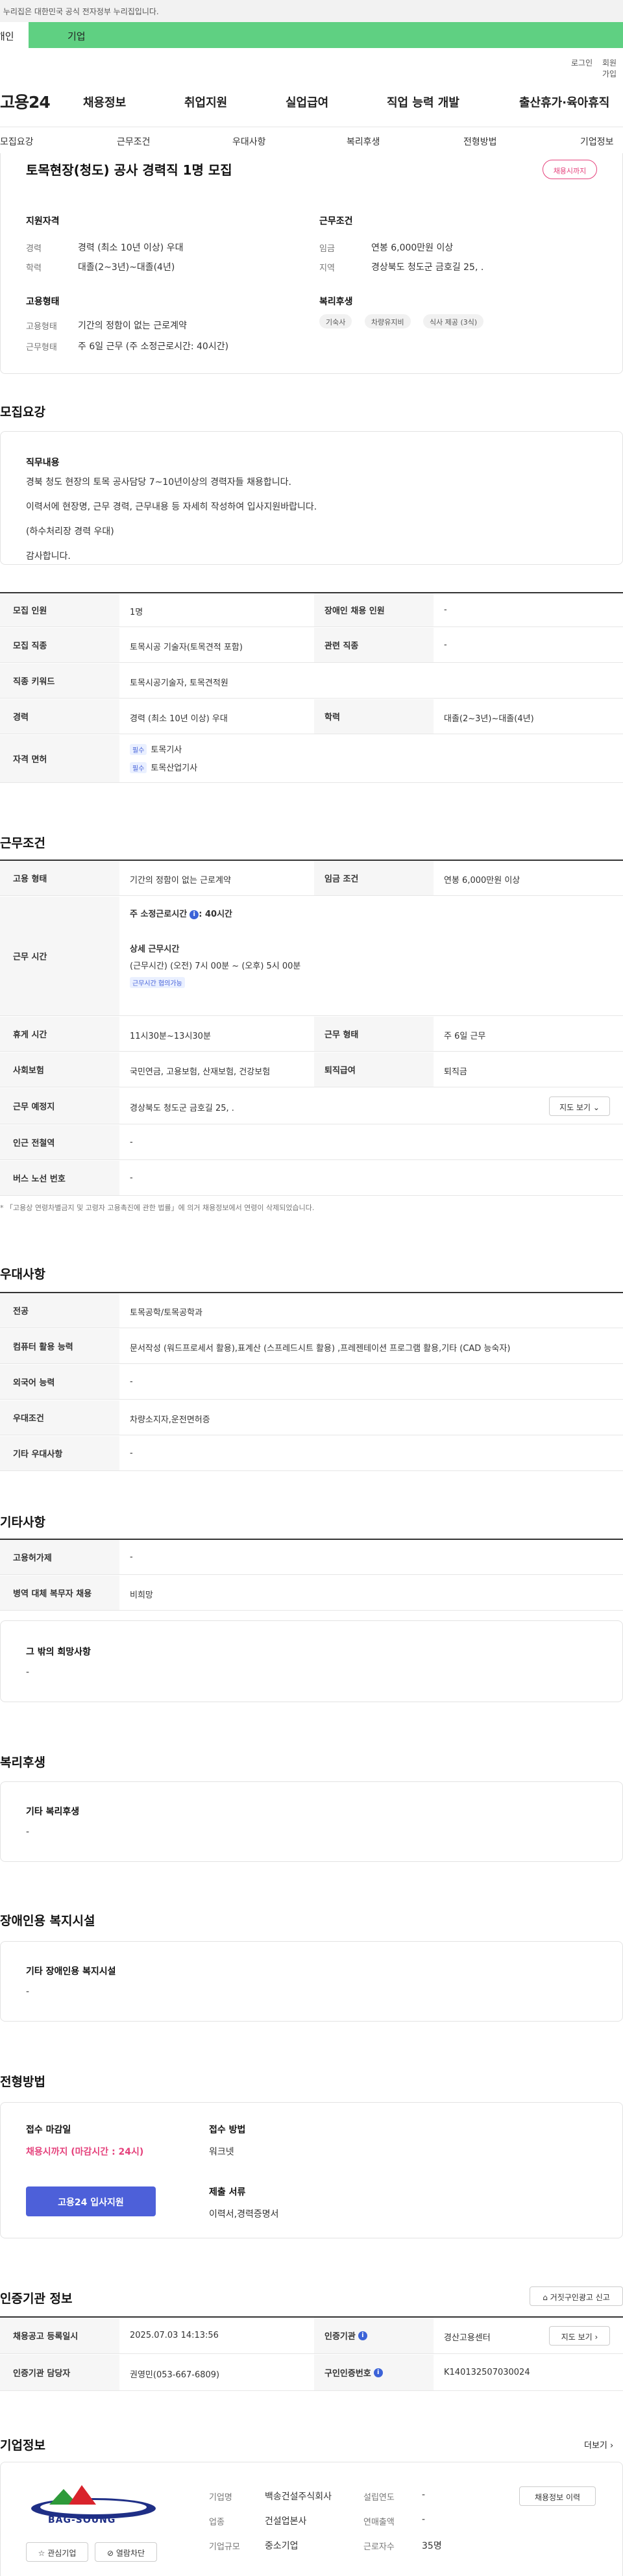 The image size is (623, 2576). I want to click on duties-line: 경북 청도 현장의 토목 공사담당 7~10년이상의 경력자들 채용합니다., so click(158, 482).